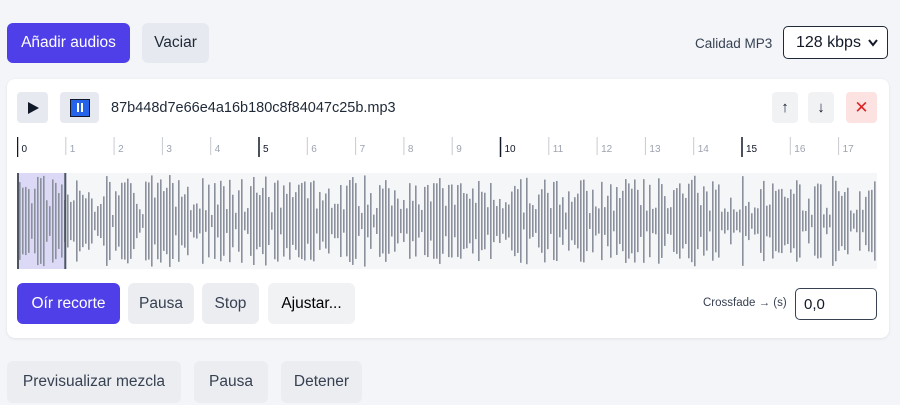 The height and width of the screenshot is (405, 900). Describe the element at coordinates (785, 107) in the screenshot. I see `move-up-button: ↑` at that location.